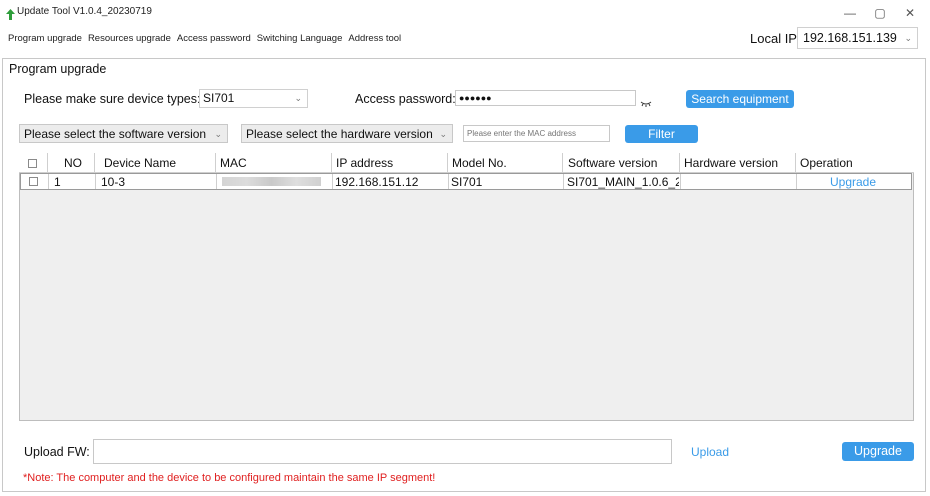  I want to click on app-icon, so click(10, 13).